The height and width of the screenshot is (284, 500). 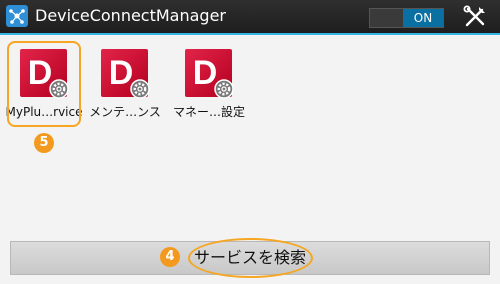 What do you see at coordinates (17, 16) in the screenshot?
I see `device-connect-app-icon` at bounding box center [17, 16].